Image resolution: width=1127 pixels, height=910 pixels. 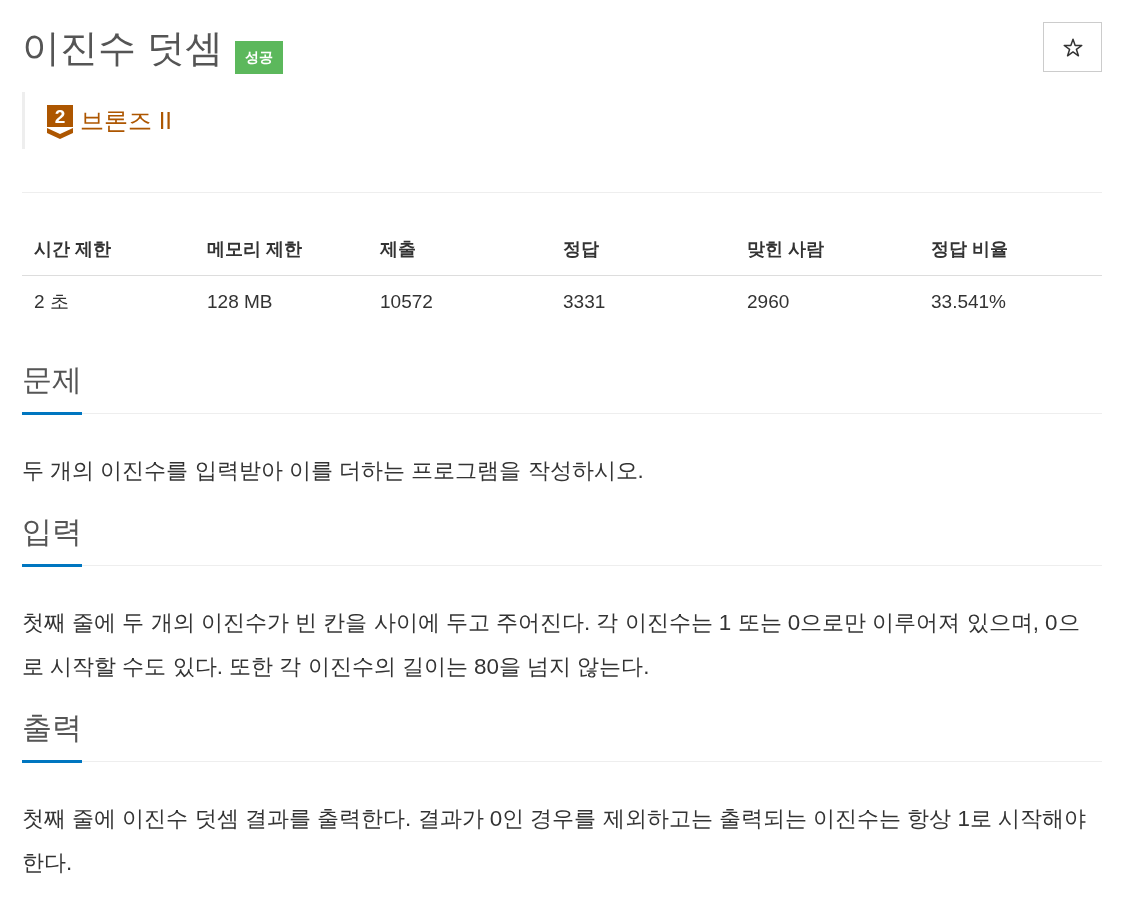 What do you see at coordinates (1072, 47) in the screenshot?
I see `favorite-button` at bounding box center [1072, 47].